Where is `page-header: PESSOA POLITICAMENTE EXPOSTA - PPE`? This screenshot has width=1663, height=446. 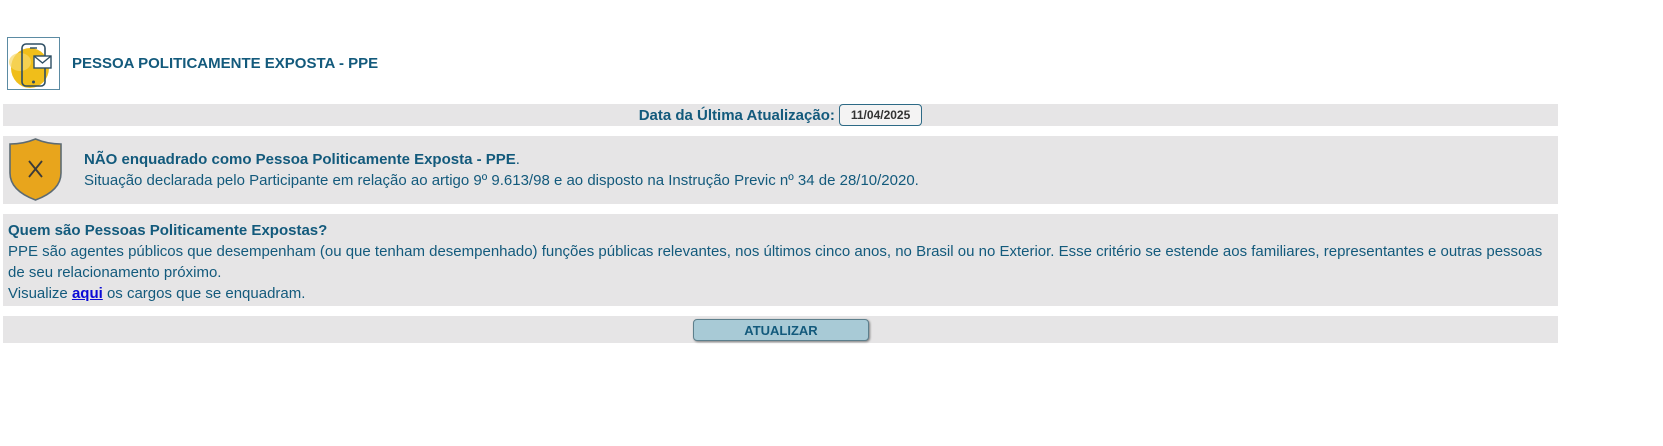 page-header: PESSOA POLITICAMENTE EXPOSTA - PPE is located at coordinates (192, 63).